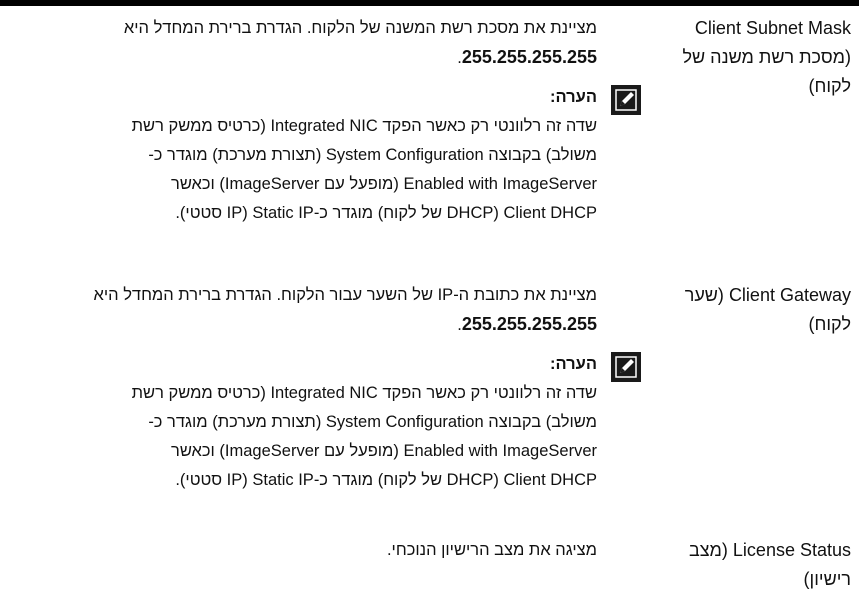  What do you see at coordinates (751, 565) in the screenshot?
I see `term-license-status: License Status (מצב רישיון)` at bounding box center [751, 565].